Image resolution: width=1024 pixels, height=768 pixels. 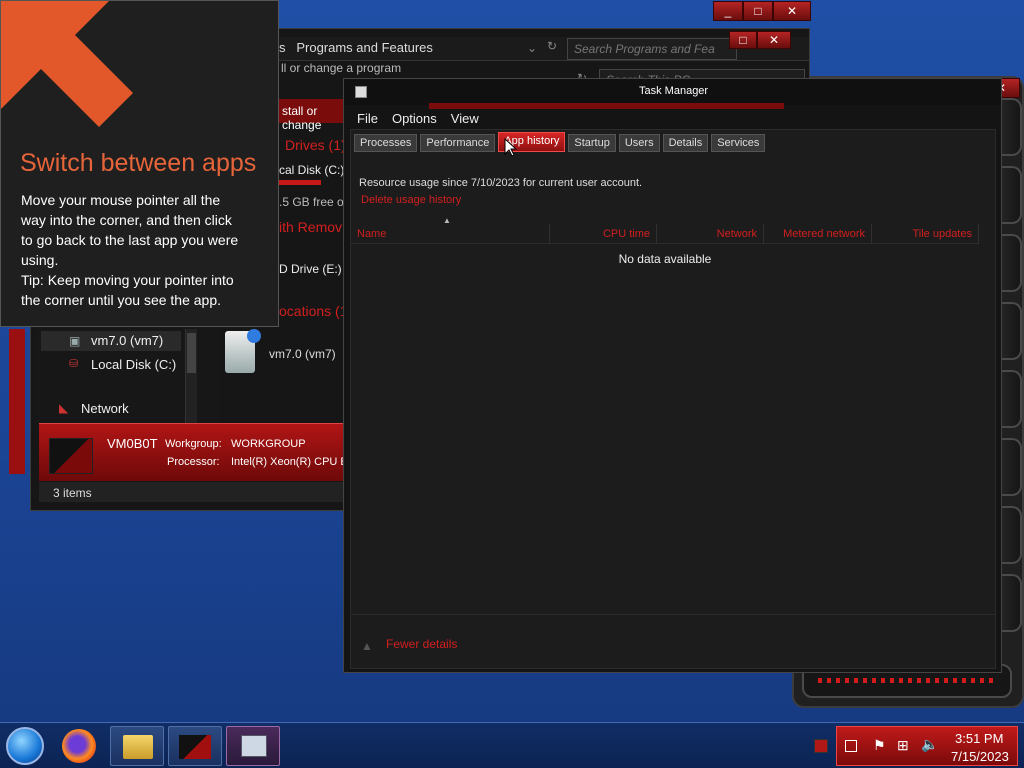 I want to click on tip-line: to go back to the last app you were, so click(x=130, y=240).